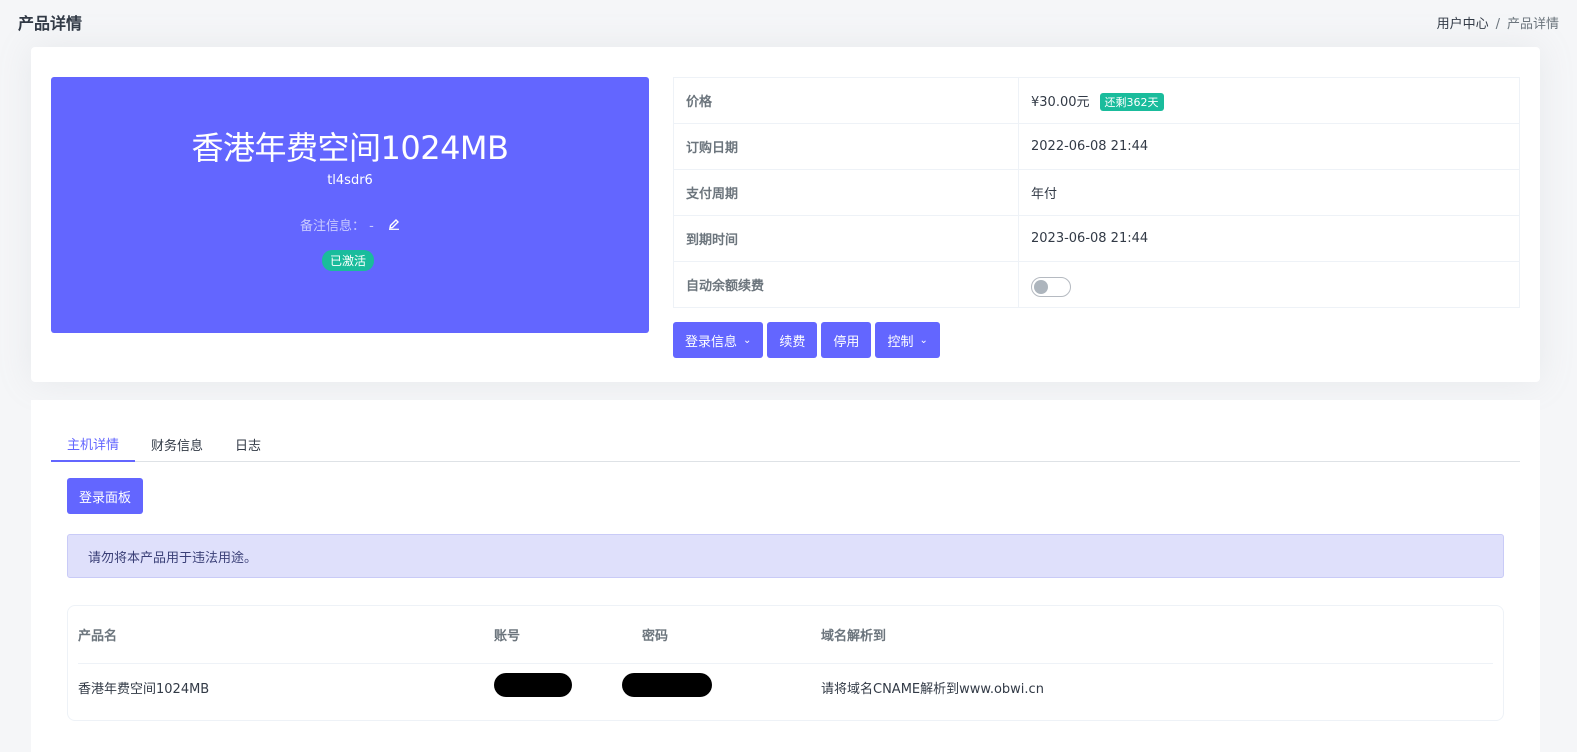 The image size is (1577, 752). What do you see at coordinates (144, 689) in the screenshot?
I see `cell-product-name: 香港年费空间1024MB` at bounding box center [144, 689].